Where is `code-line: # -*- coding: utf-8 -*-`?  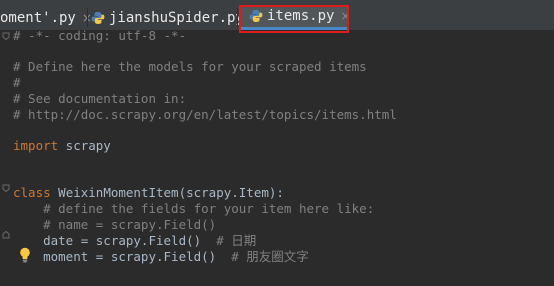 code-line: # -*- coding: utf-8 -*- is located at coordinates (99, 36).